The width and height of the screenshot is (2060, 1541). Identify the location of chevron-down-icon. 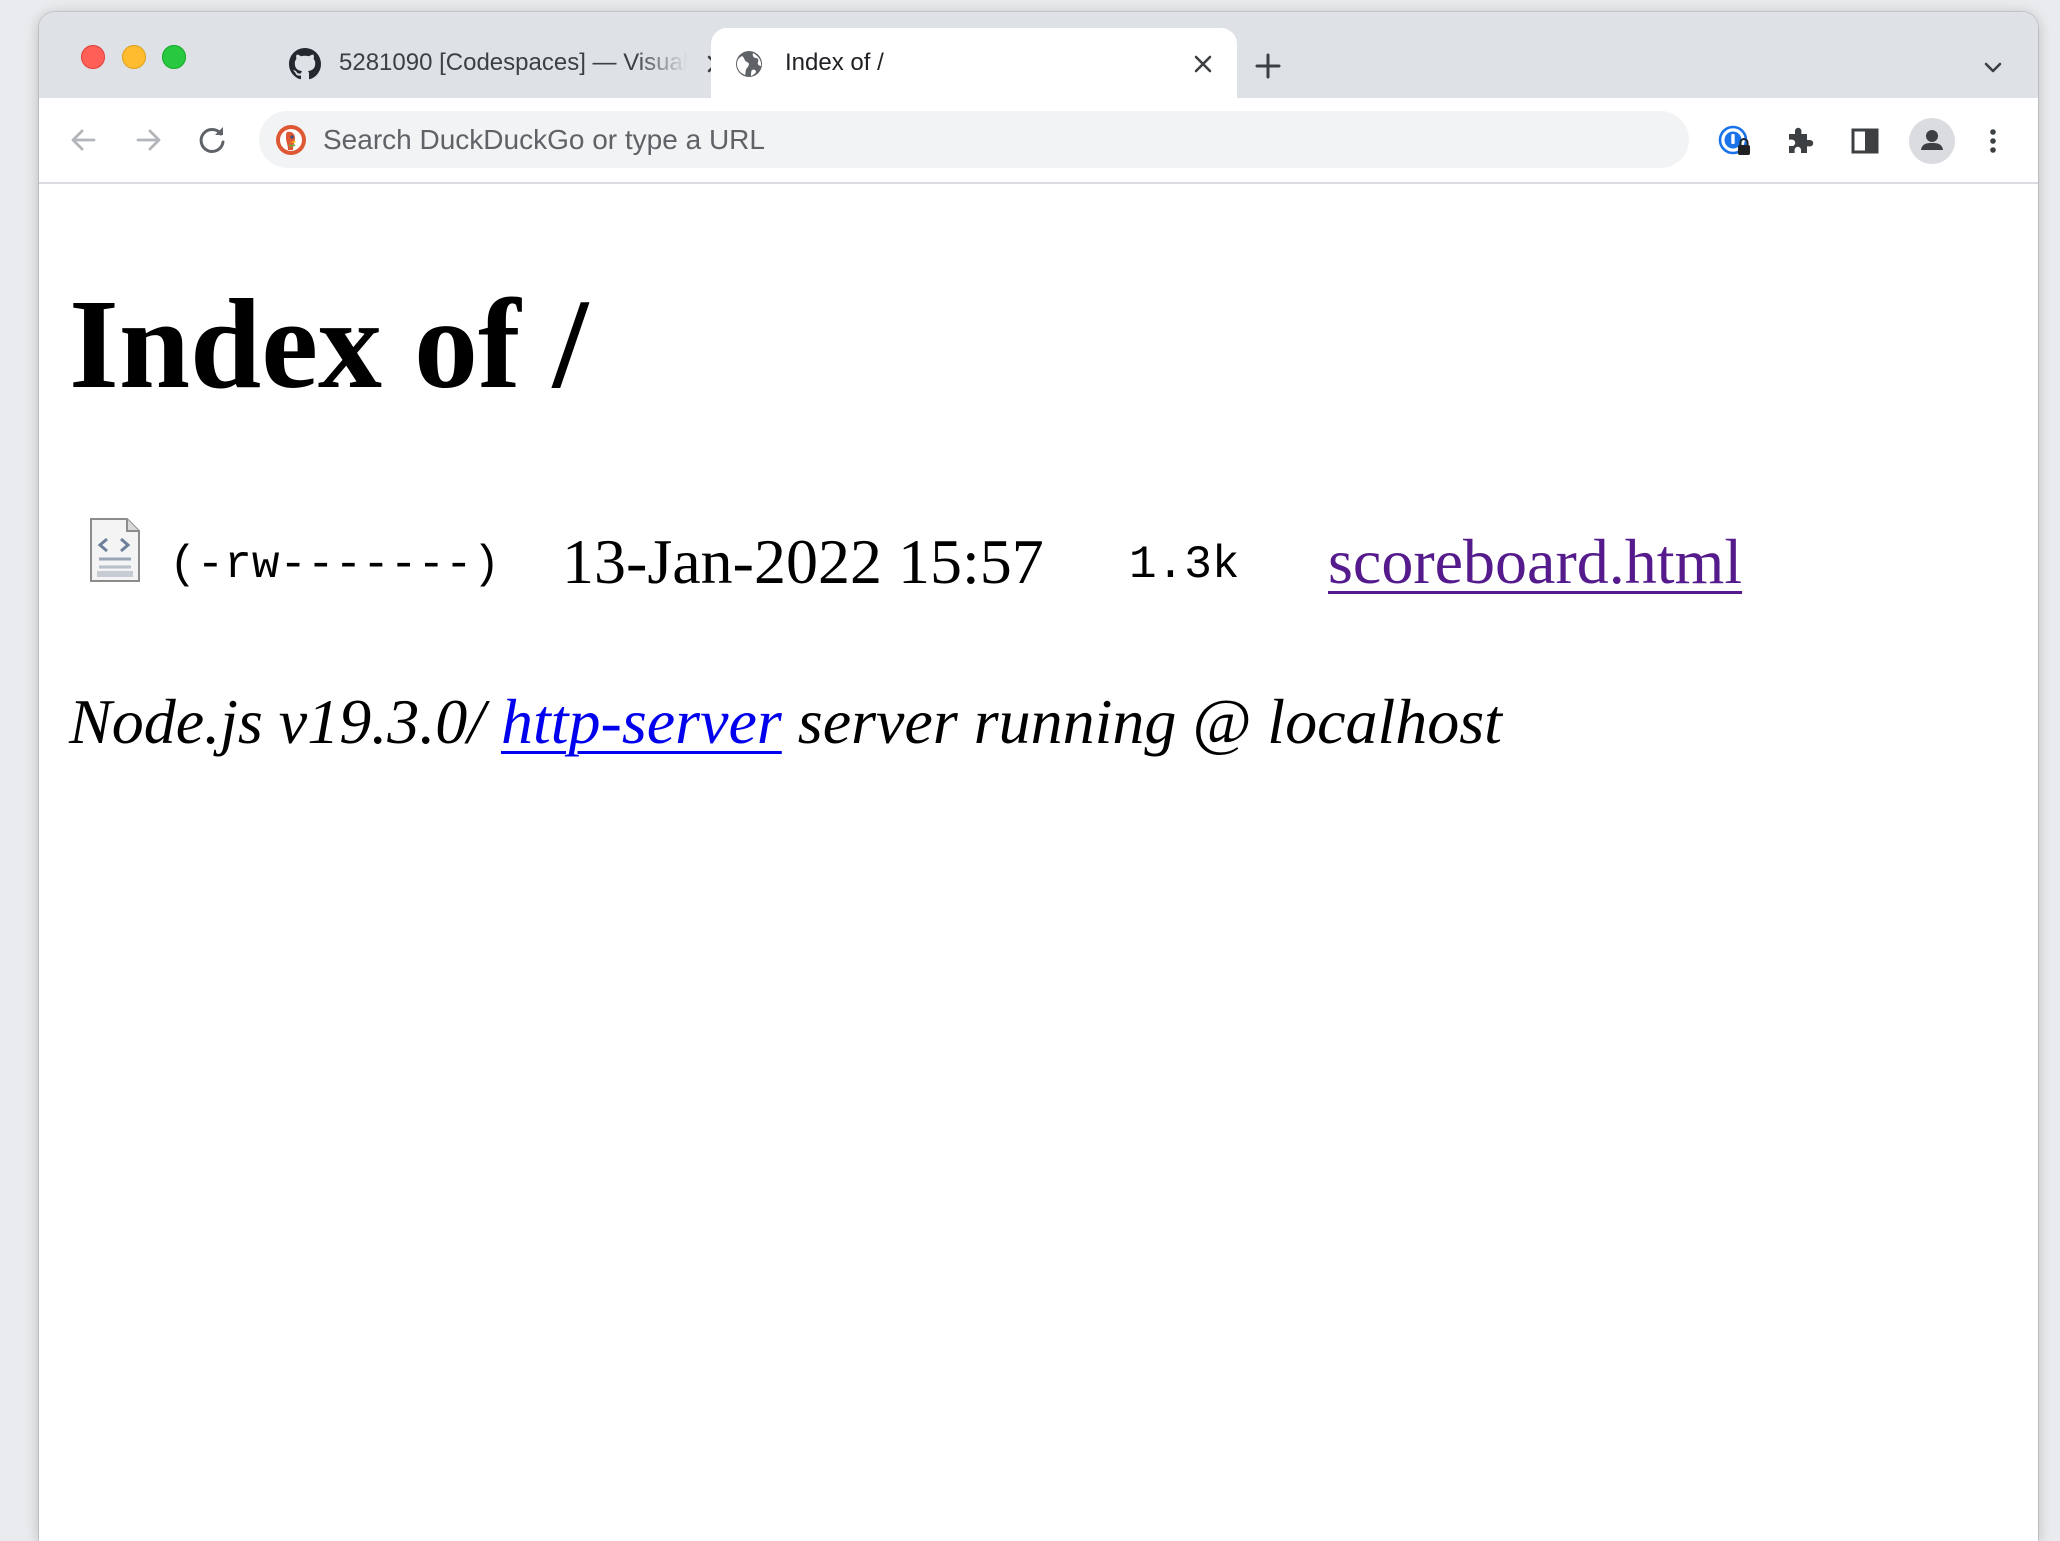
(1993, 68).